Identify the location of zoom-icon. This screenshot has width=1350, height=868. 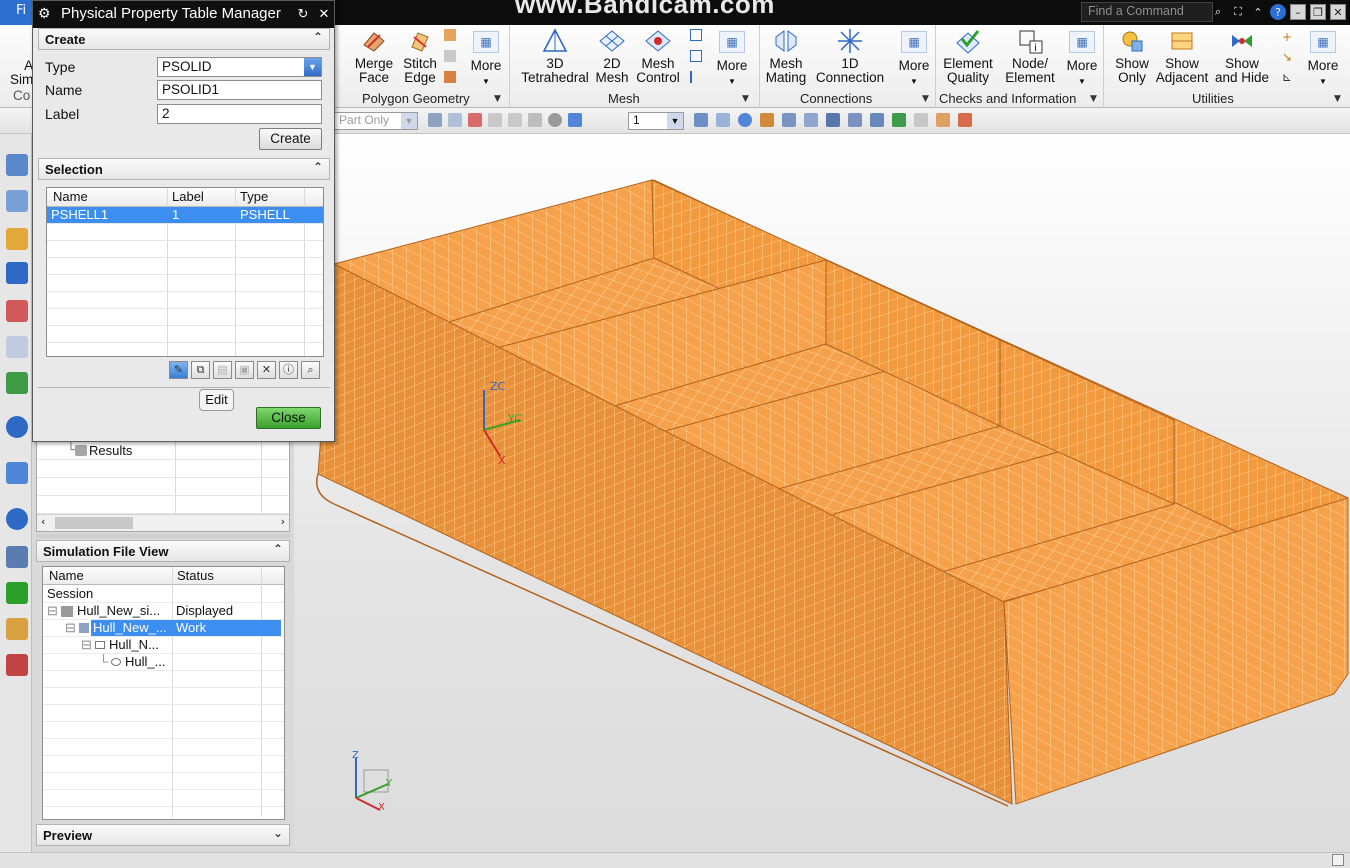
(723, 120).